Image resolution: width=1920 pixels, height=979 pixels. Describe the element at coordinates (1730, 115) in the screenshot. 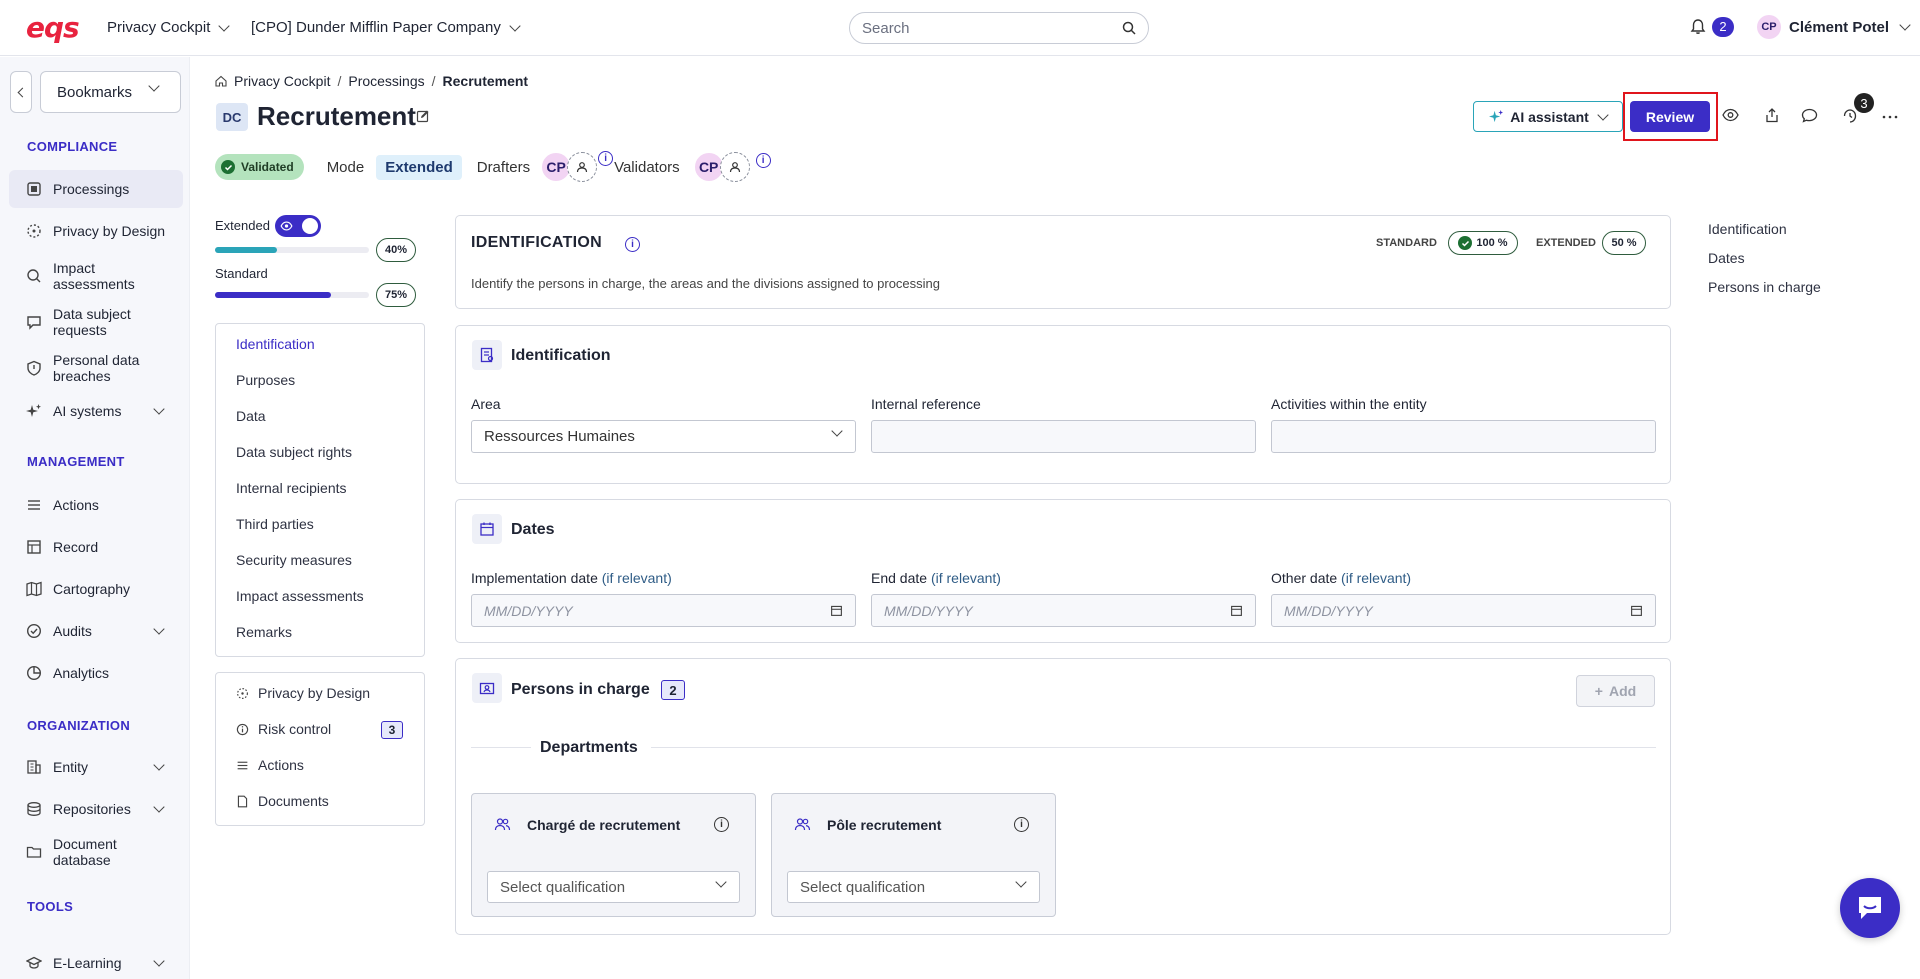

I see `eye-icon` at that location.